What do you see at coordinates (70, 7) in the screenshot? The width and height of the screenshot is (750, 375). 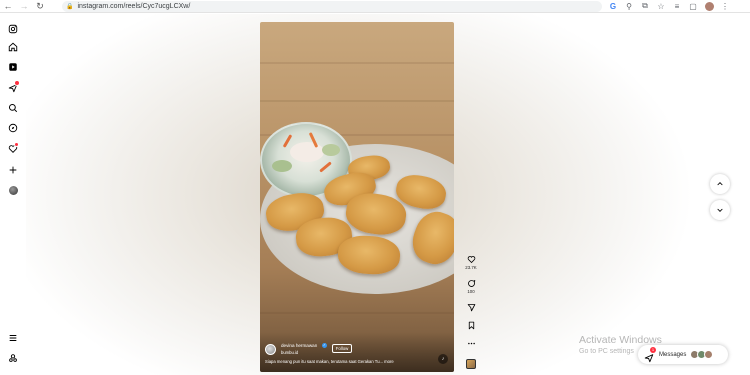 I see `lock-icon: 🔒` at bounding box center [70, 7].